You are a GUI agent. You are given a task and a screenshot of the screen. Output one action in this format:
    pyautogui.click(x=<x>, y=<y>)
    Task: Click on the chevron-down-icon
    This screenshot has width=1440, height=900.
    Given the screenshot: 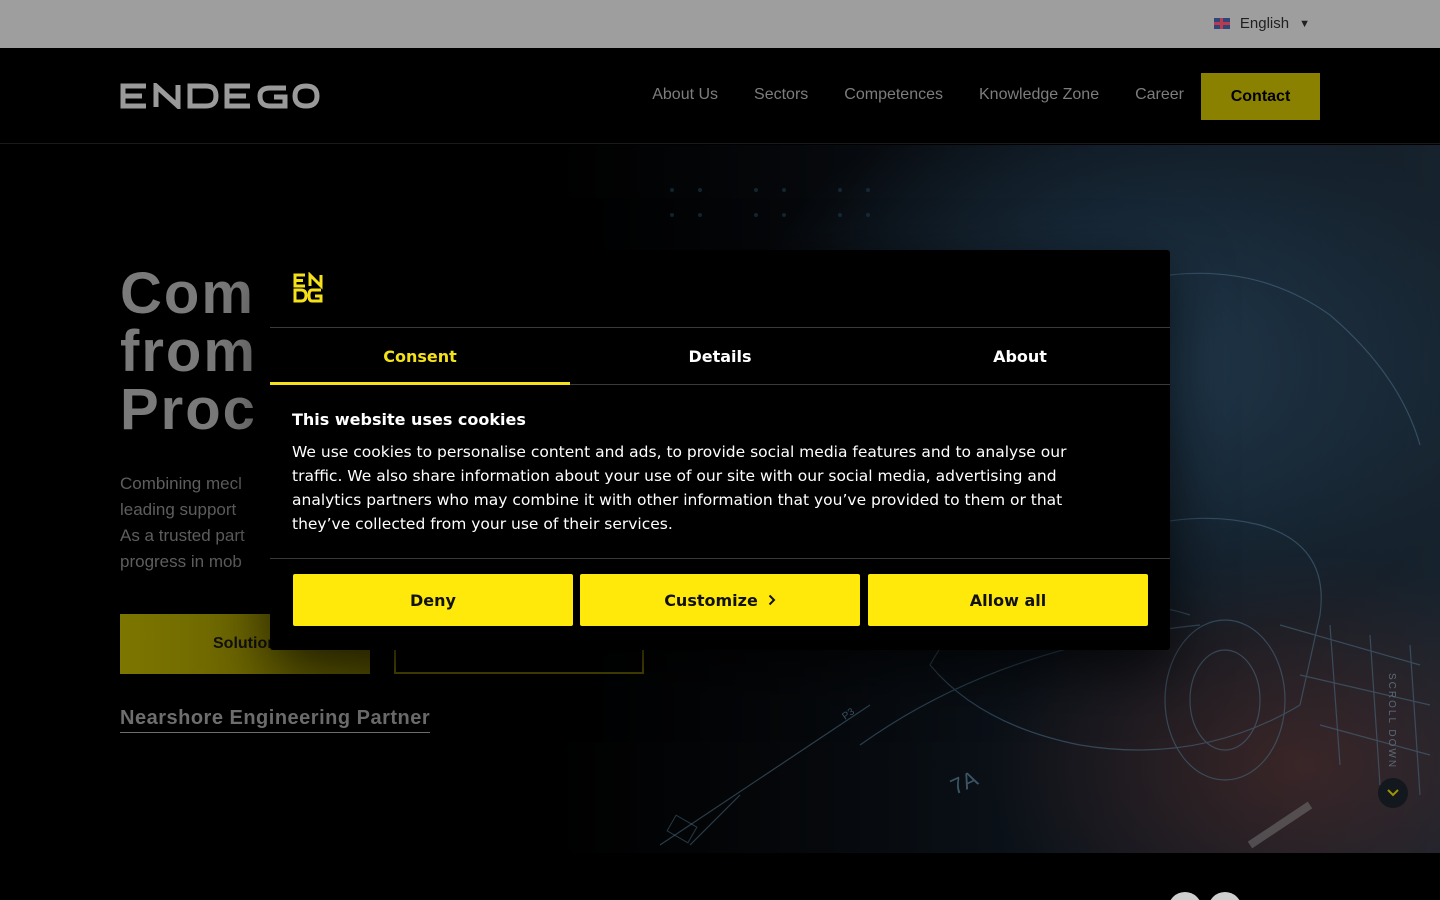 What is the action you would take?
    pyautogui.click(x=1393, y=793)
    